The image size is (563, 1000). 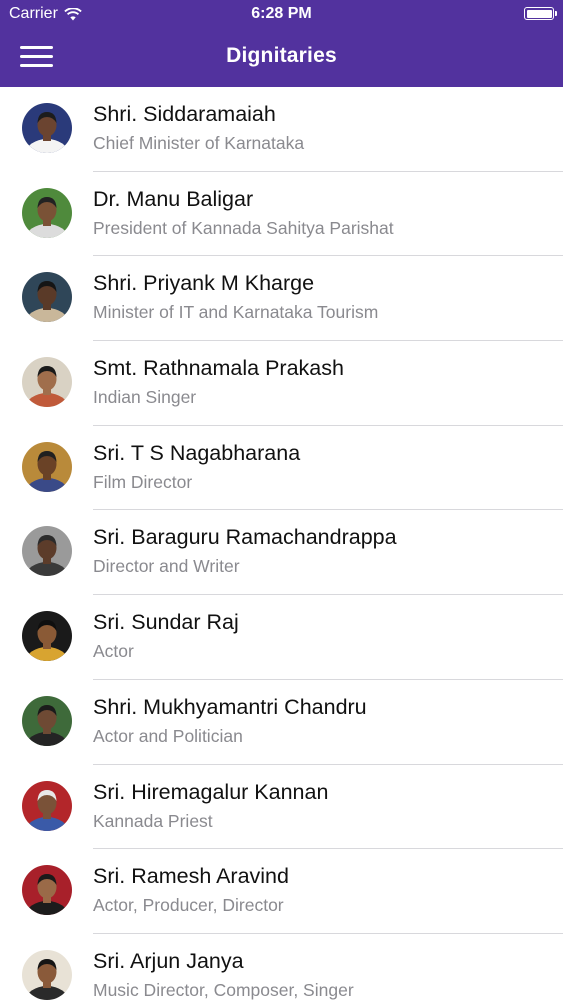 I want to click on dignitary-name: Shri. Priyank M Kharge, so click(x=204, y=283).